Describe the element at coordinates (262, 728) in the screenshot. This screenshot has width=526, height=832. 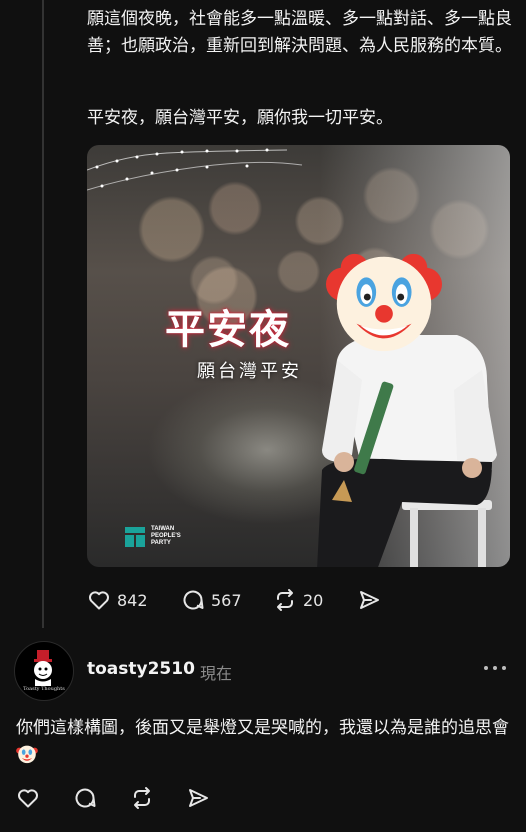
I see `reply-text-content: 你們這樣構圖，後面又是舉燈又是哭喊的，我還以為是誰的追思會` at that location.